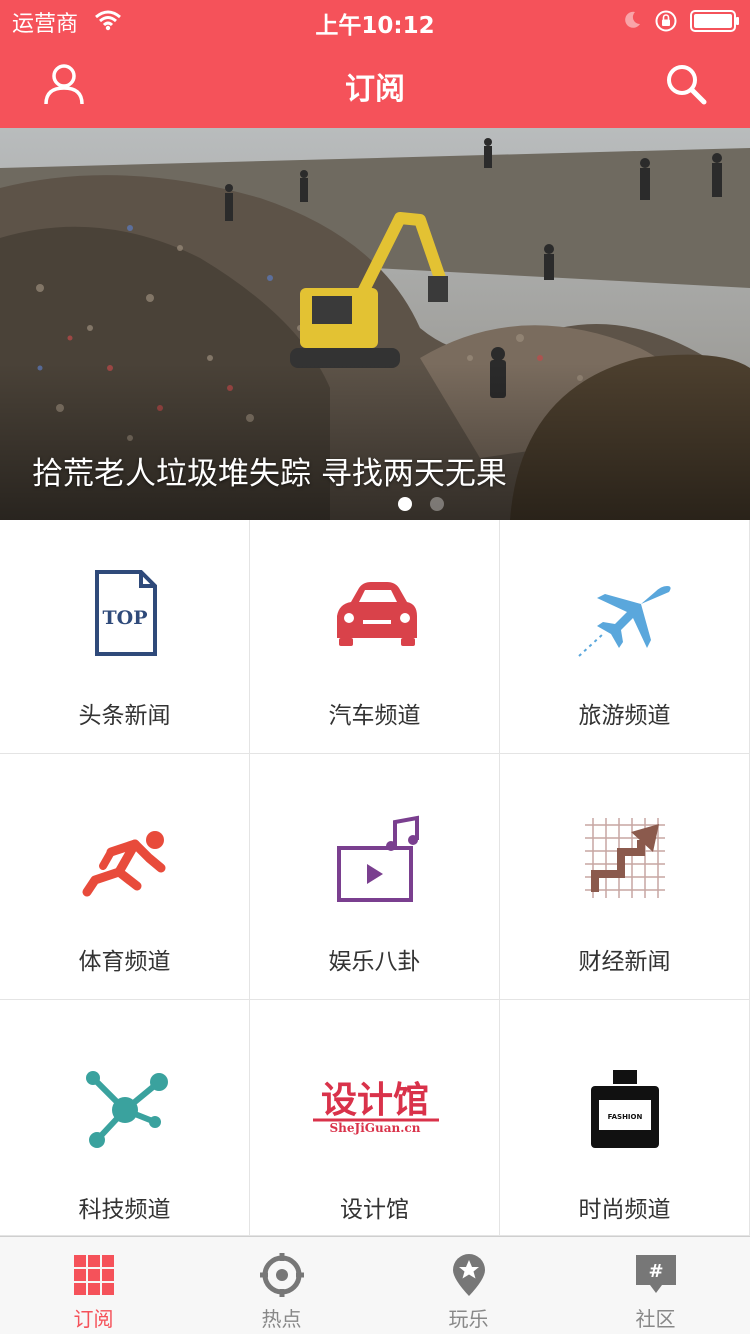 The width and height of the screenshot is (750, 1334). I want to click on tab-hot: 热点, so click(281, 1285).